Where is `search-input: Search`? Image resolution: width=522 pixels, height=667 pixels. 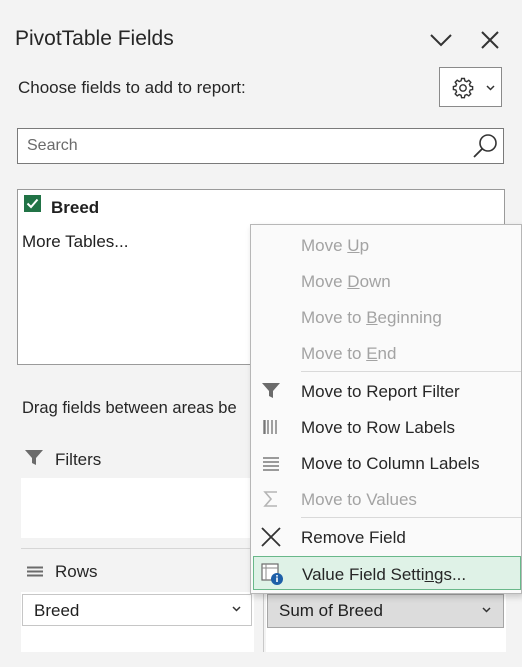 search-input: Search is located at coordinates (260, 146).